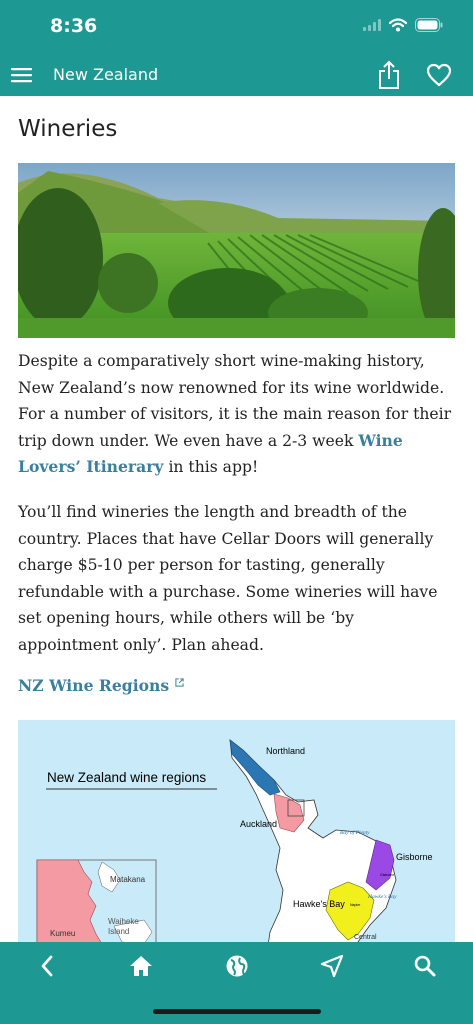 The height and width of the screenshot is (1024, 473). What do you see at coordinates (355, 905) in the screenshot?
I see `label-napier: Napier` at bounding box center [355, 905].